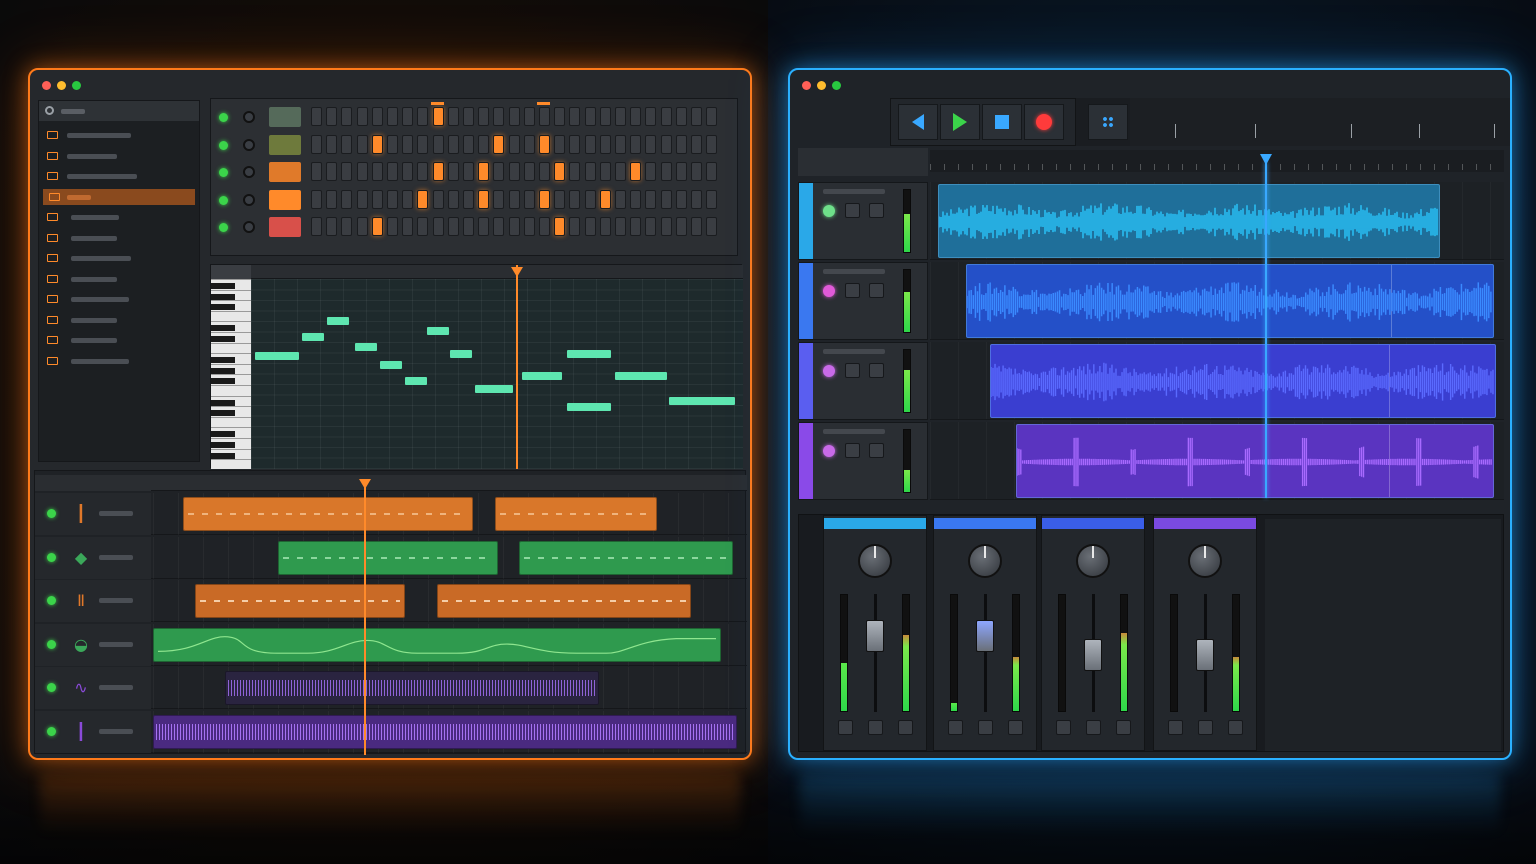  I want to click on track-mute-button, so click(852, 210).